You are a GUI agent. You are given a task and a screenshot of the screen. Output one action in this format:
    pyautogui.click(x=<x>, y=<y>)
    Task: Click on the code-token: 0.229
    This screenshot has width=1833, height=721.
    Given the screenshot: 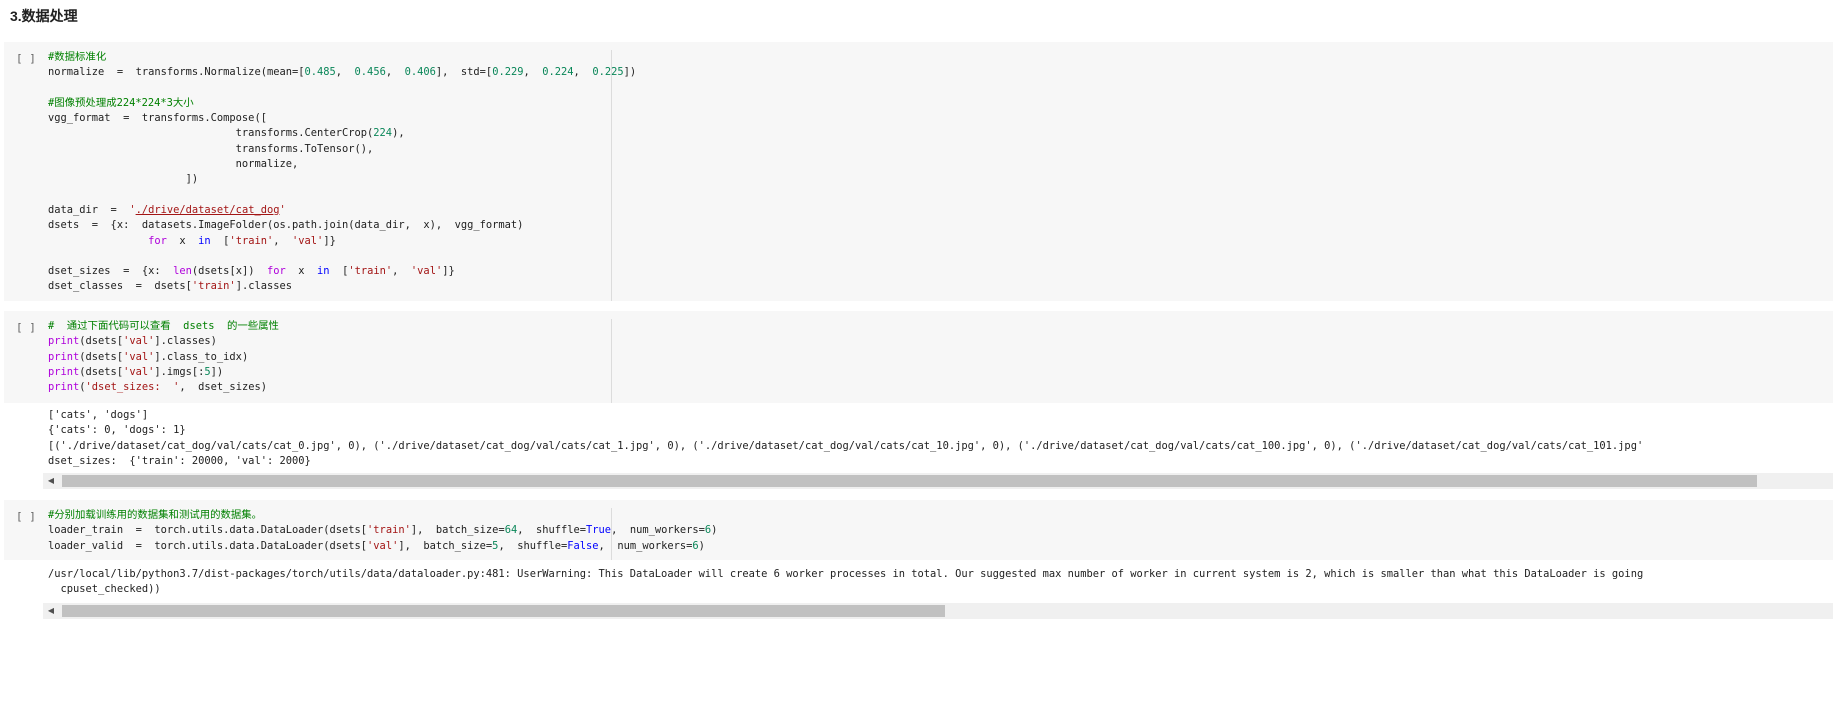 What is the action you would take?
    pyautogui.click(x=508, y=72)
    